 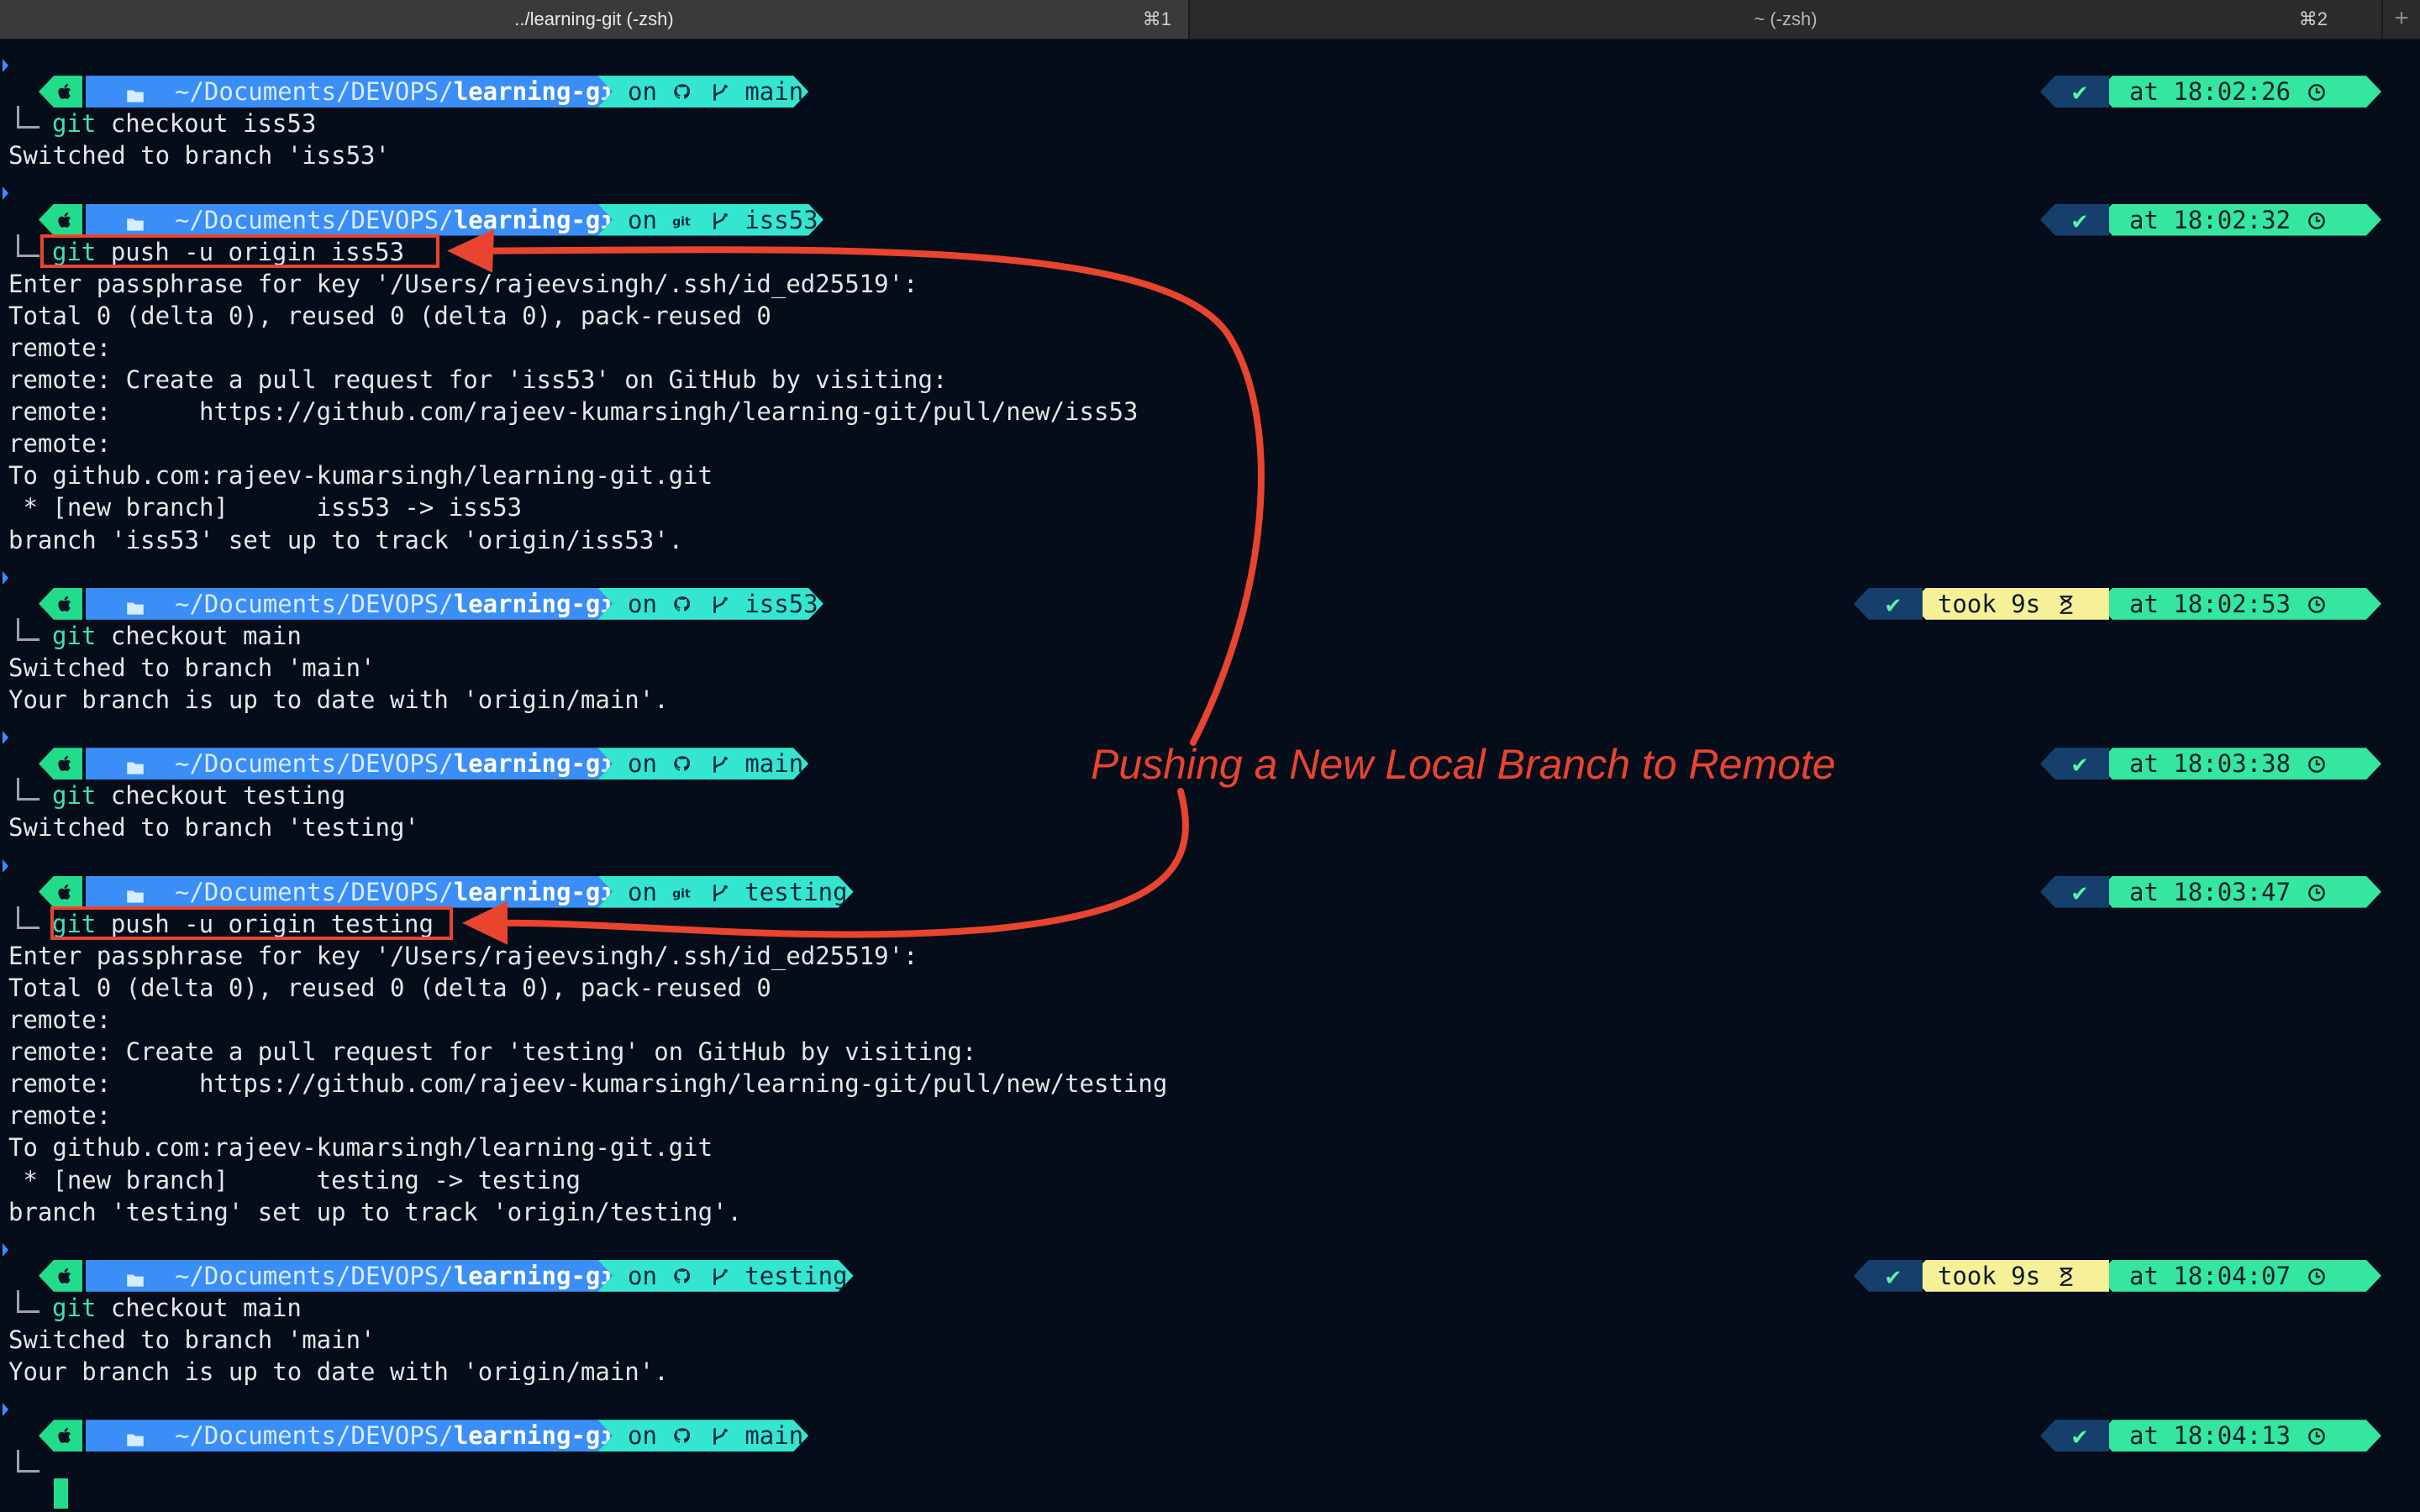 I want to click on prompt-time: 18:04:07, so click(x=2239, y=1275).